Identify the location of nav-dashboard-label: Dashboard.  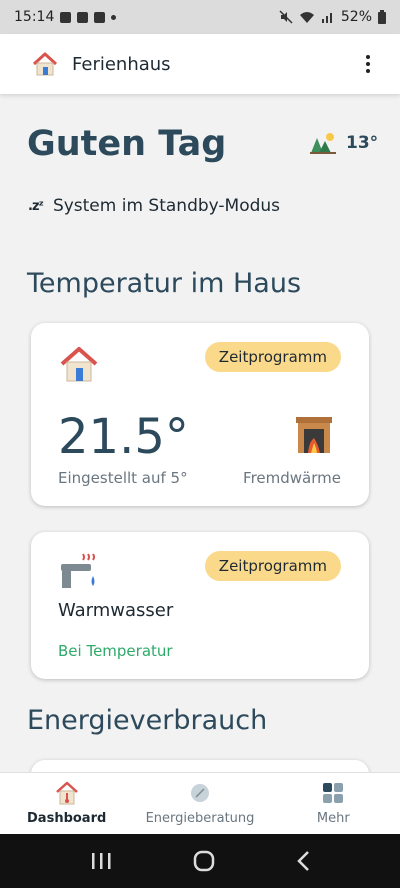
(67, 818).